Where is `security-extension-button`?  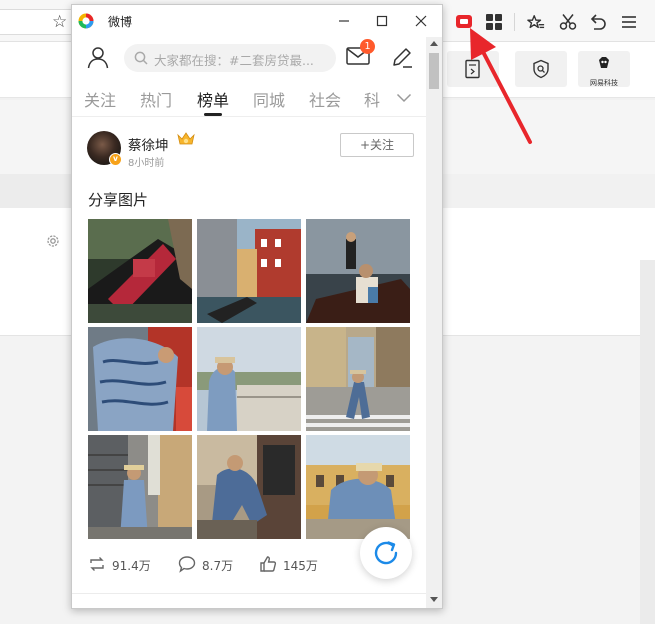
security-extension-button is located at coordinates (541, 69).